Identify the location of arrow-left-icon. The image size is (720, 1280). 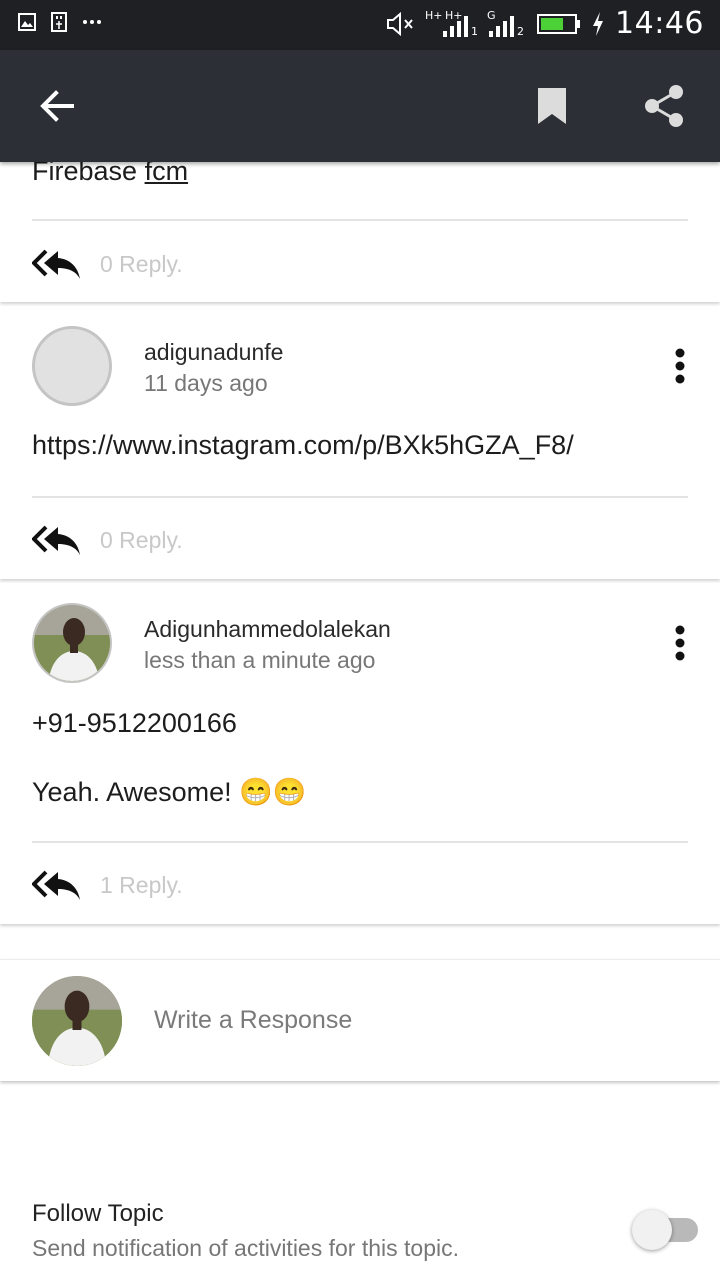
(56, 106).